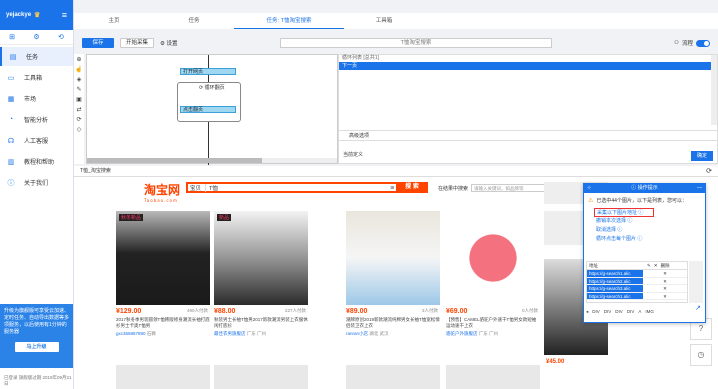 The height and width of the screenshot is (389, 718). What do you see at coordinates (36, 161) in the screenshot?
I see `sidebar-item-help: ▥ 教程和帮助` at bounding box center [36, 161].